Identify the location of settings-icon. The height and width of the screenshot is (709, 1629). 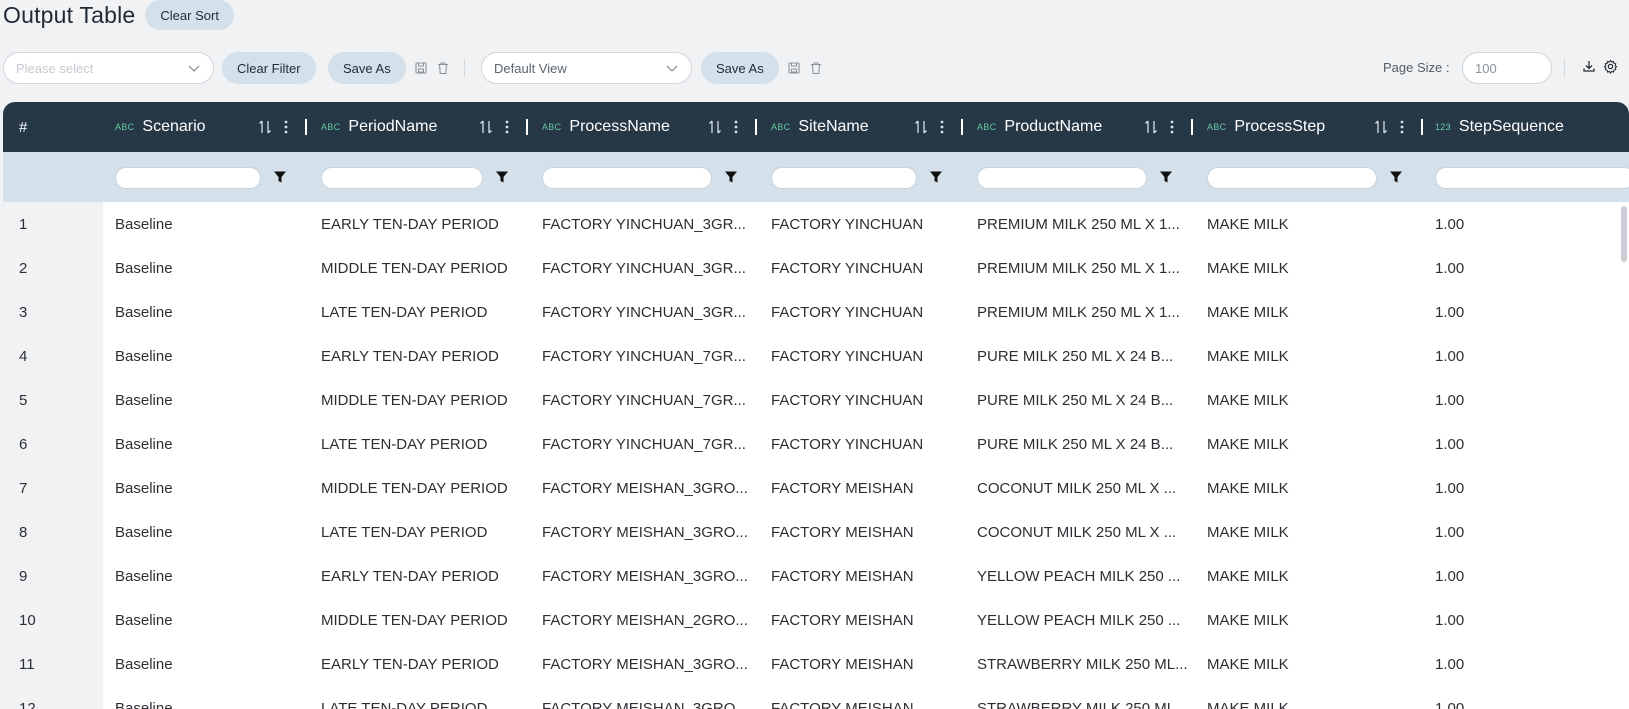
(1610, 66).